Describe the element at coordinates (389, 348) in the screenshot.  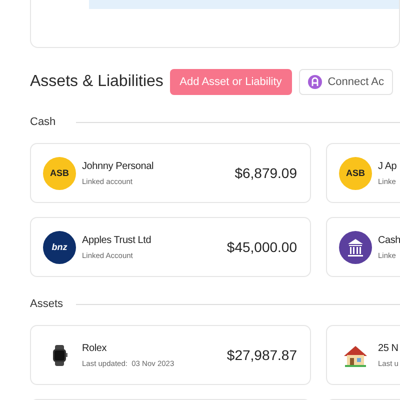
I see `account-name: 25 N` at that location.